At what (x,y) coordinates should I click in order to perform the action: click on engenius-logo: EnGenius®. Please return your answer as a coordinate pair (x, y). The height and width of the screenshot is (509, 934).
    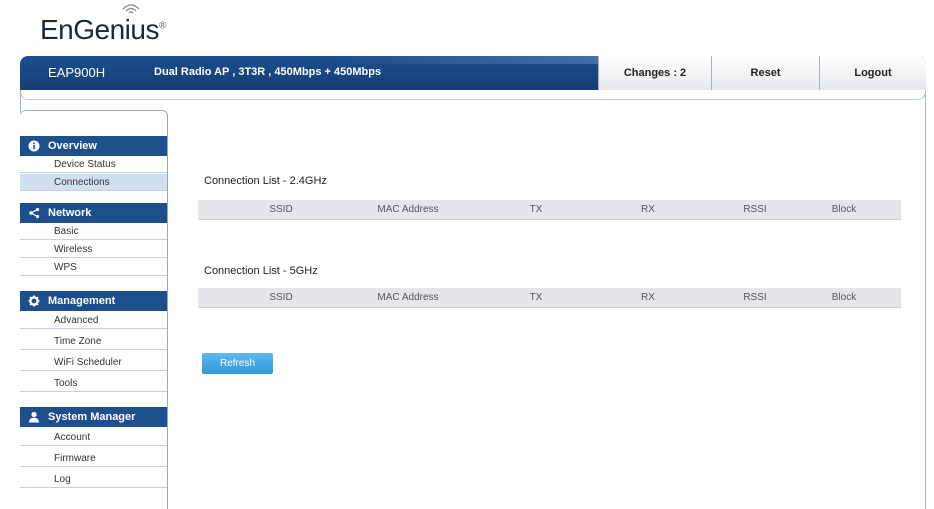
    Looking at the image, I should click on (103, 30).